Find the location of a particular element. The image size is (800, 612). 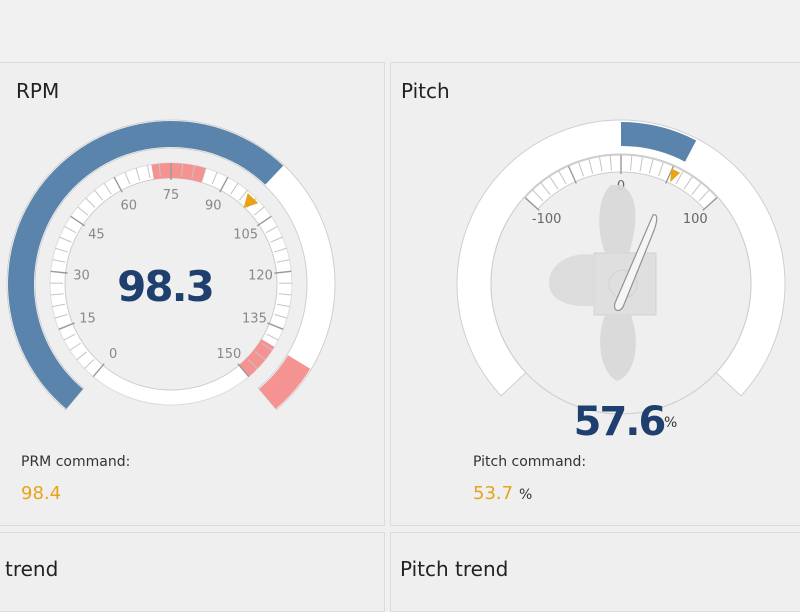

rpm-command-label: PRM command: is located at coordinates (75, 462).